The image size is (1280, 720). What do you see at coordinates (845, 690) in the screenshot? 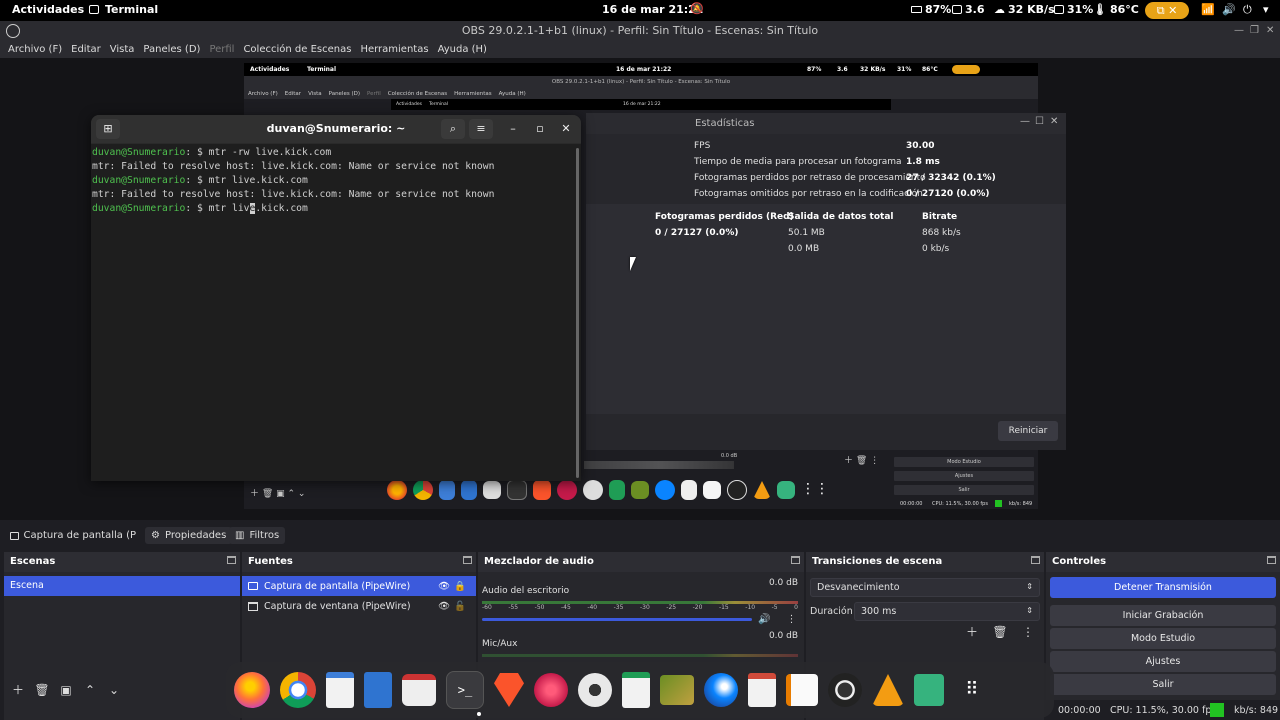
I see `obs-icon` at bounding box center [845, 690].